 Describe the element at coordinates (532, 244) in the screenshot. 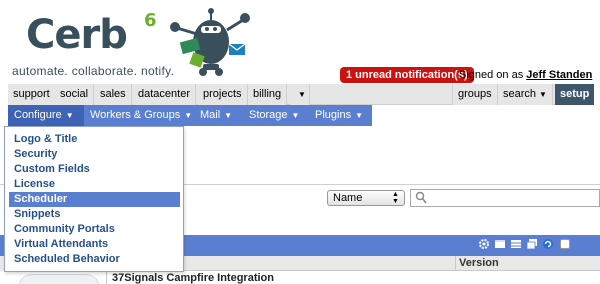

I see `copy-icon` at that location.